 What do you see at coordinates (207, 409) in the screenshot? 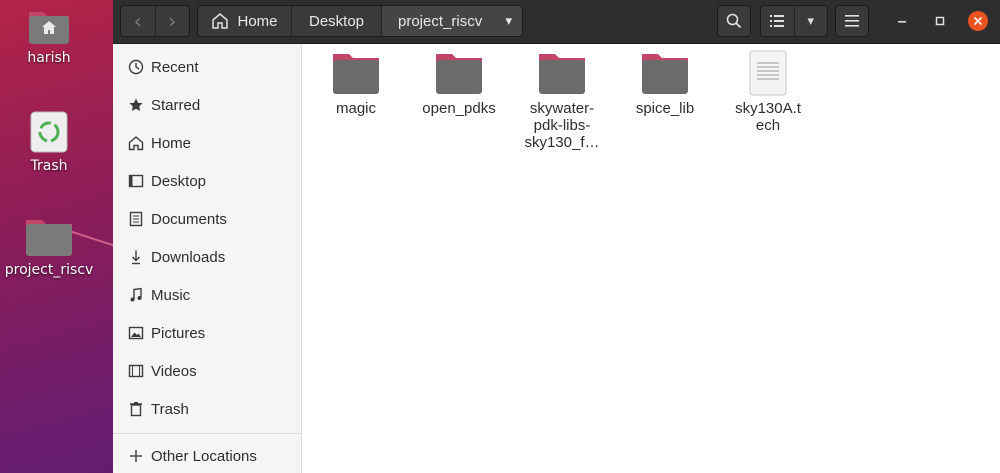
I see `sidebar-item-trash: Trash` at bounding box center [207, 409].